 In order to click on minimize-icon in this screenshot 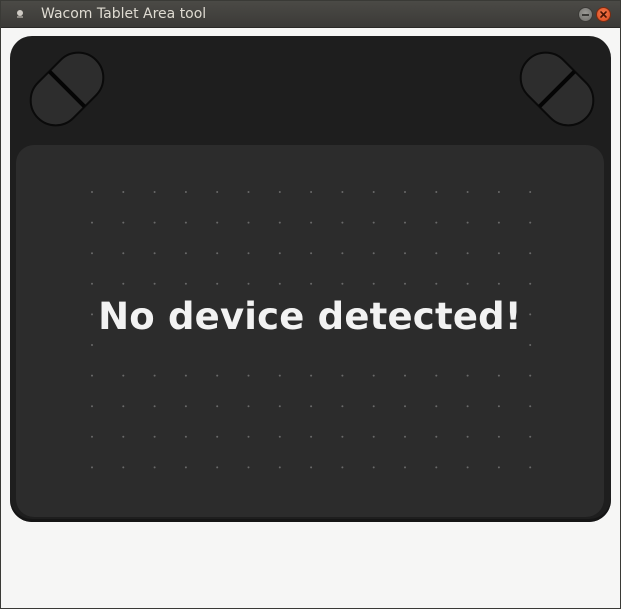, I will do `click(585, 15)`.